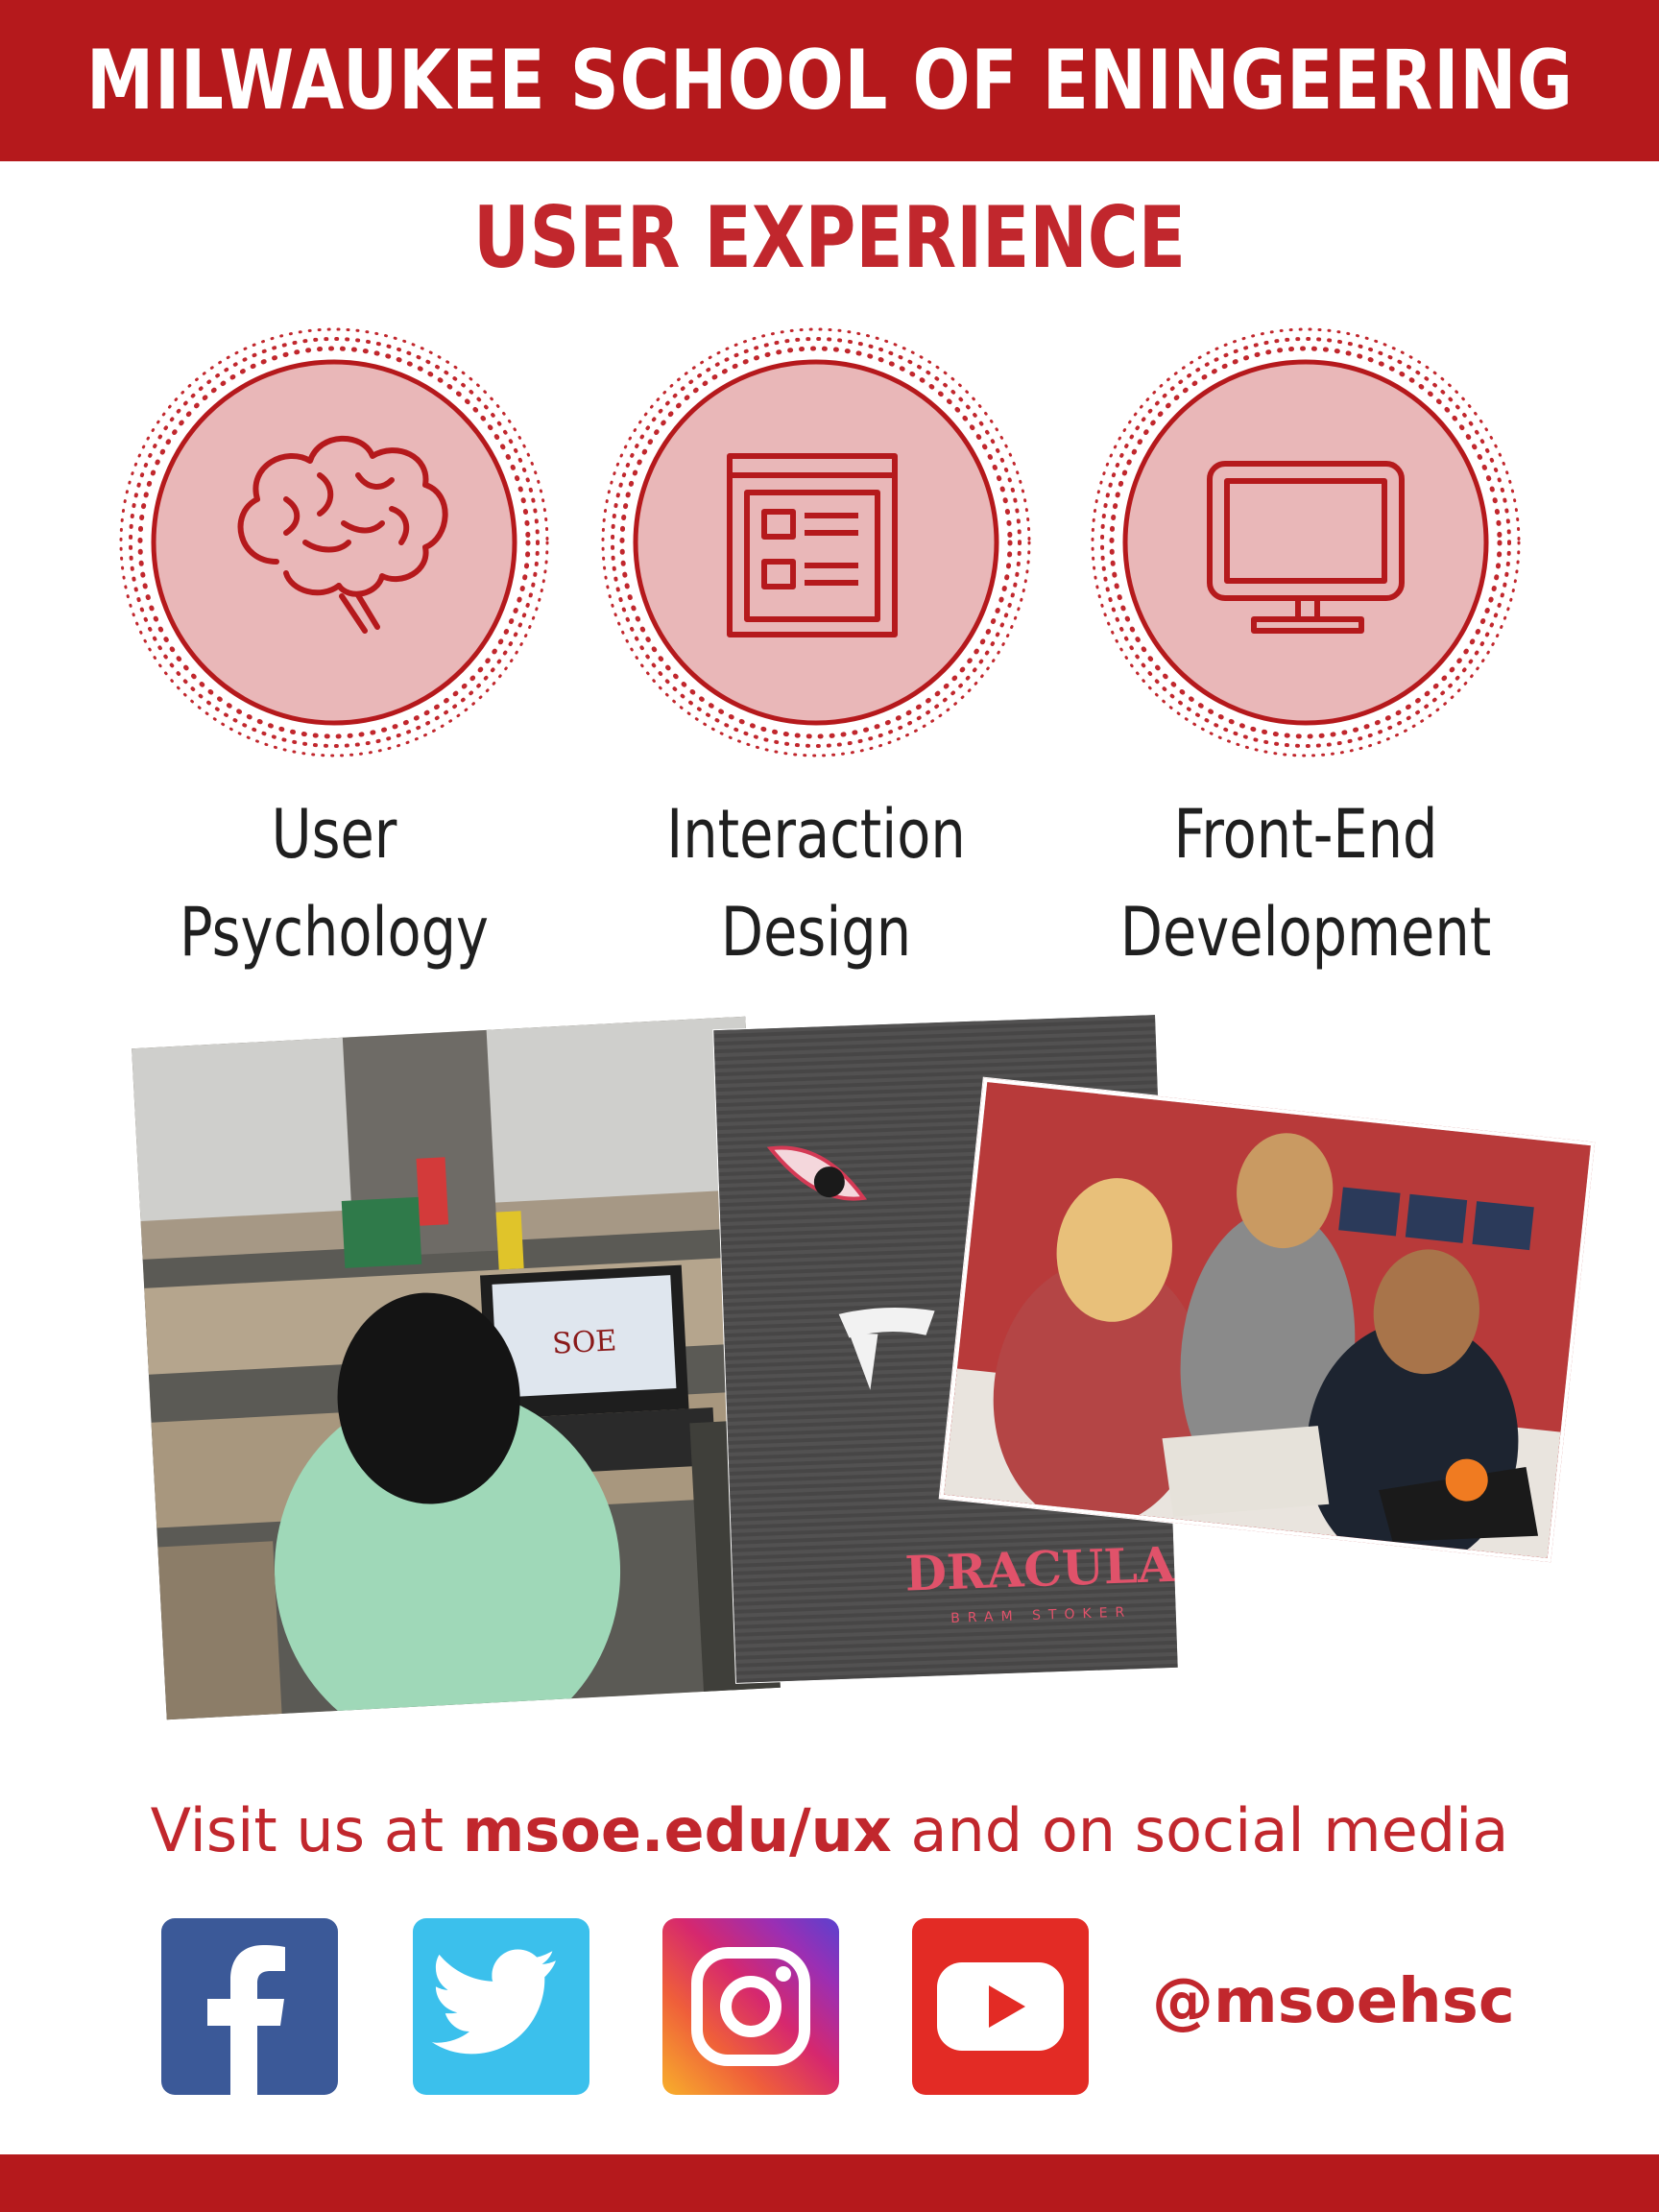 The height and width of the screenshot is (2212, 1659). Describe the element at coordinates (750, 2006) in the screenshot. I see `instagram-icon` at that location.